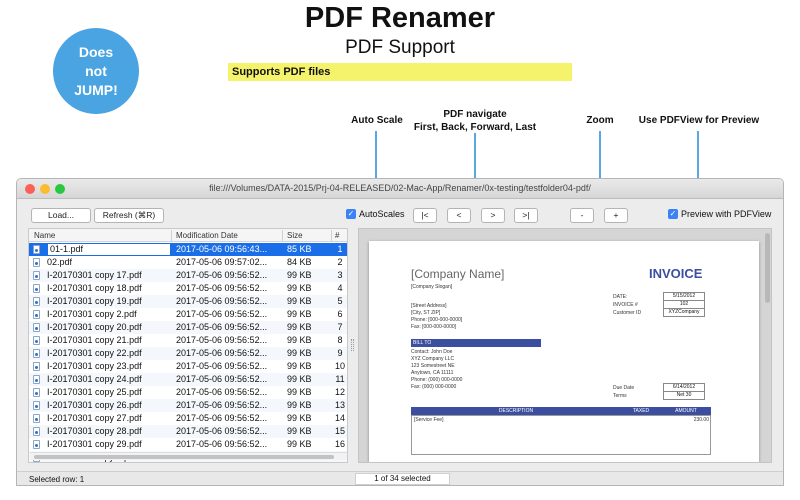  What do you see at coordinates (94, 288) in the screenshot?
I see `file-name-cell: I-20170301 copy 18.pdf` at bounding box center [94, 288].